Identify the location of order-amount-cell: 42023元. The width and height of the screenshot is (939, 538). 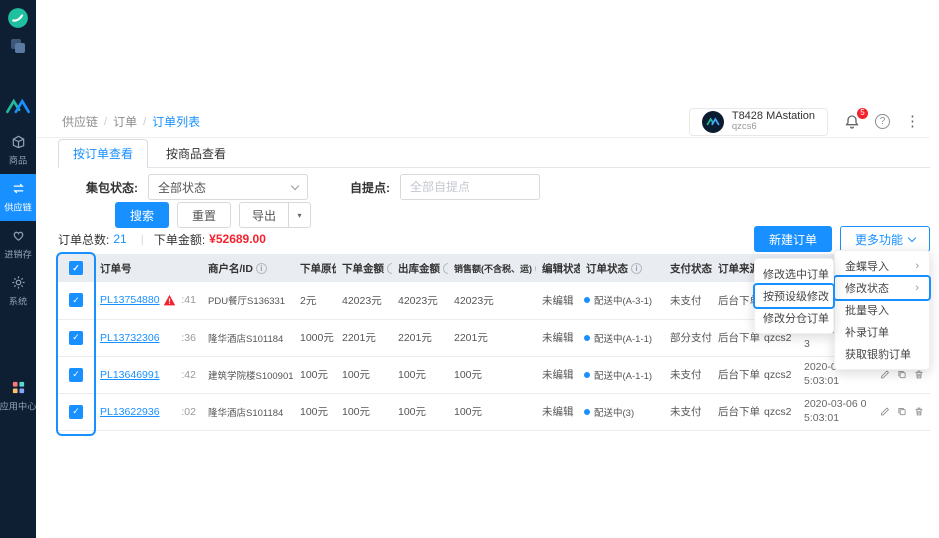
(364, 301).